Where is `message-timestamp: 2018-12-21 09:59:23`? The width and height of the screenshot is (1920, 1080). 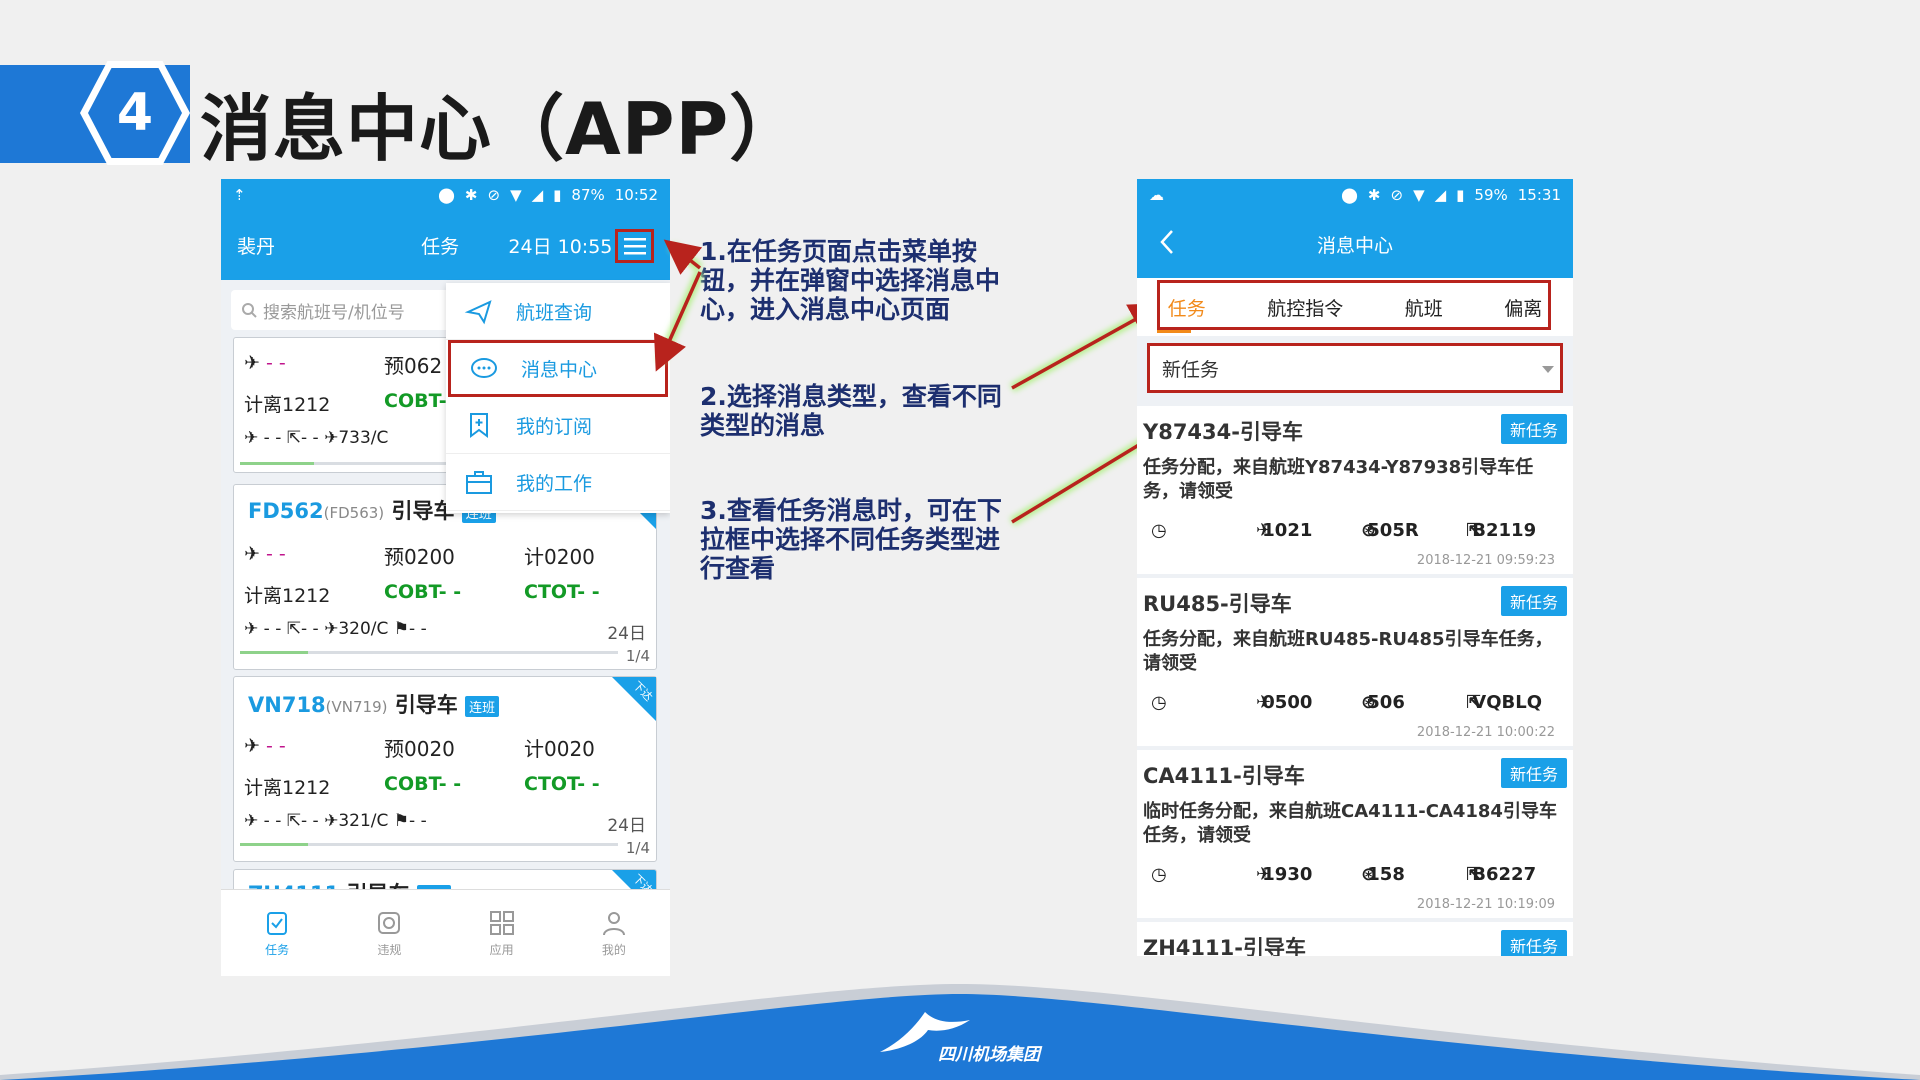 message-timestamp: 2018-12-21 09:59:23 is located at coordinates (1485, 560).